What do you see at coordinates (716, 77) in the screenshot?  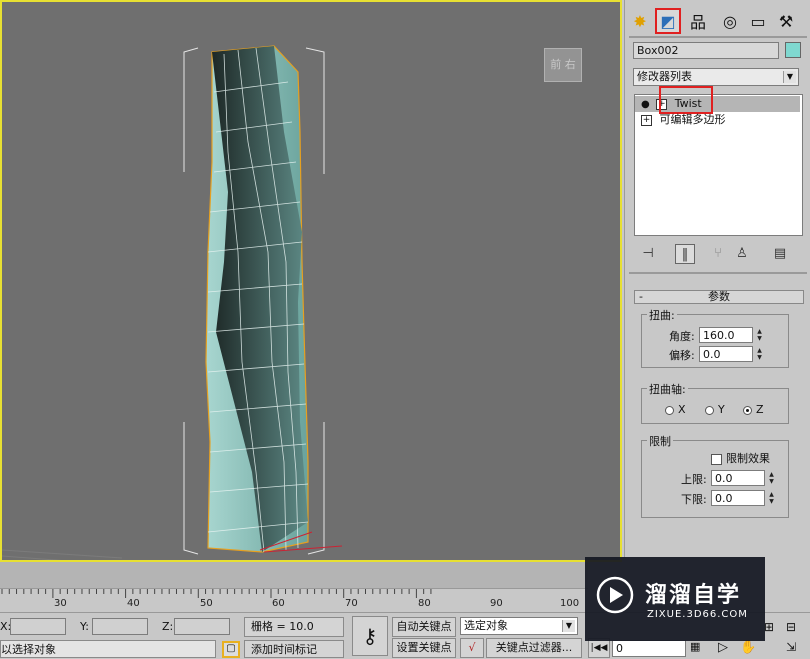 I see `modifier-list-dropdown: 修改器列表 ▼` at bounding box center [716, 77].